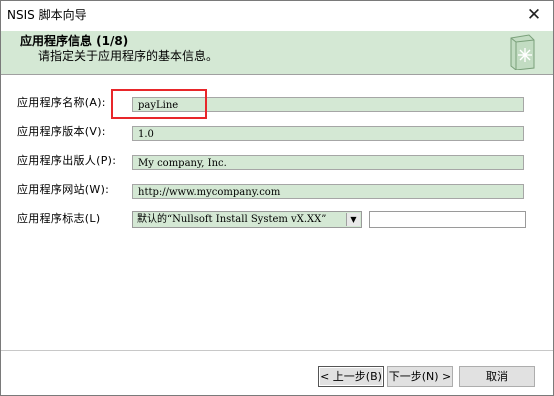 This screenshot has height=396, width=554. What do you see at coordinates (277, 350) in the screenshot?
I see `footer-divider` at bounding box center [277, 350].